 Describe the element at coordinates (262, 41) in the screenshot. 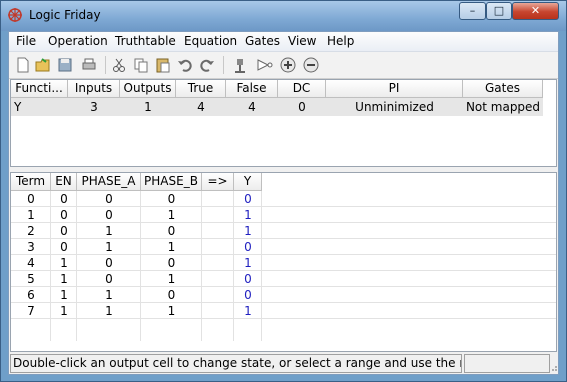

I see `menu-gates: Gates` at that location.